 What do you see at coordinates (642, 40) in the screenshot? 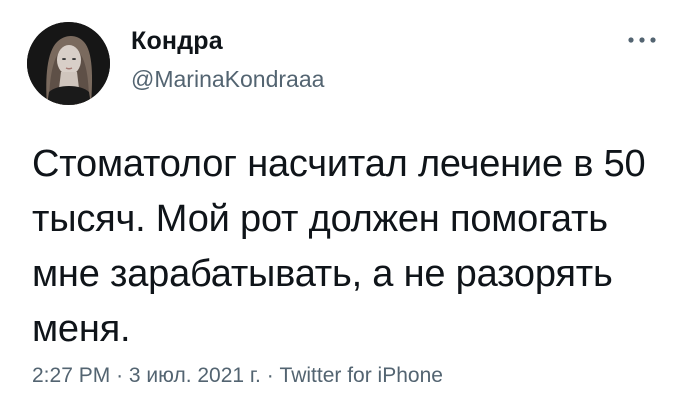
I see `more-options-icon` at bounding box center [642, 40].